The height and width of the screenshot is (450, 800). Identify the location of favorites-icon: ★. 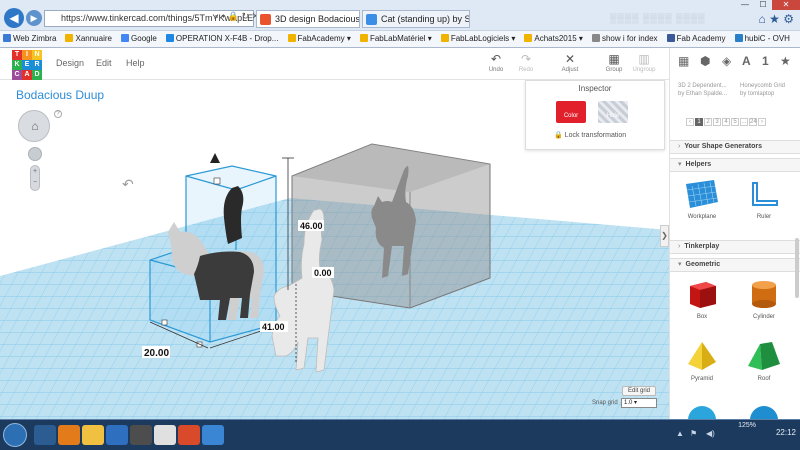
(774, 19).